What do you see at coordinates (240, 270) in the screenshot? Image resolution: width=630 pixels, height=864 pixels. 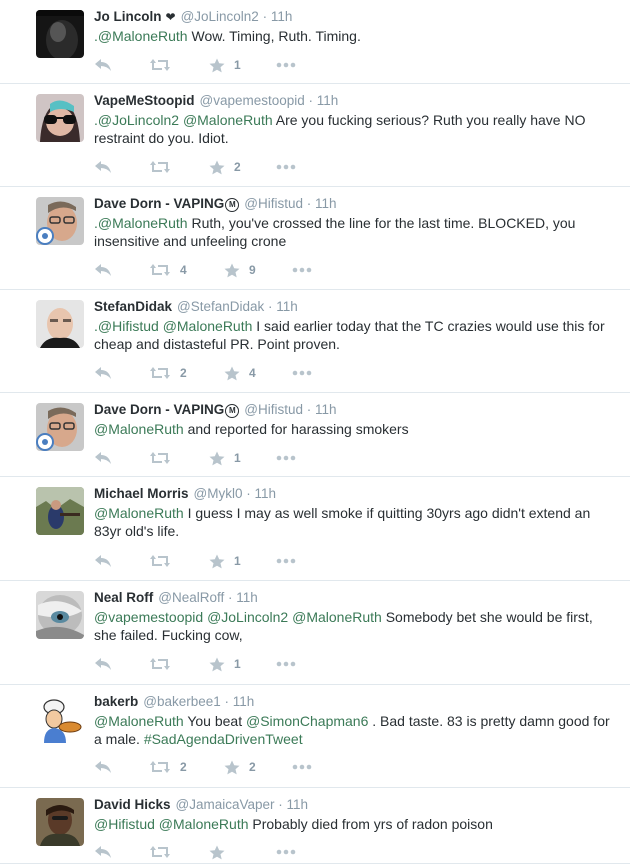 I see `like-button: 9` at bounding box center [240, 270].